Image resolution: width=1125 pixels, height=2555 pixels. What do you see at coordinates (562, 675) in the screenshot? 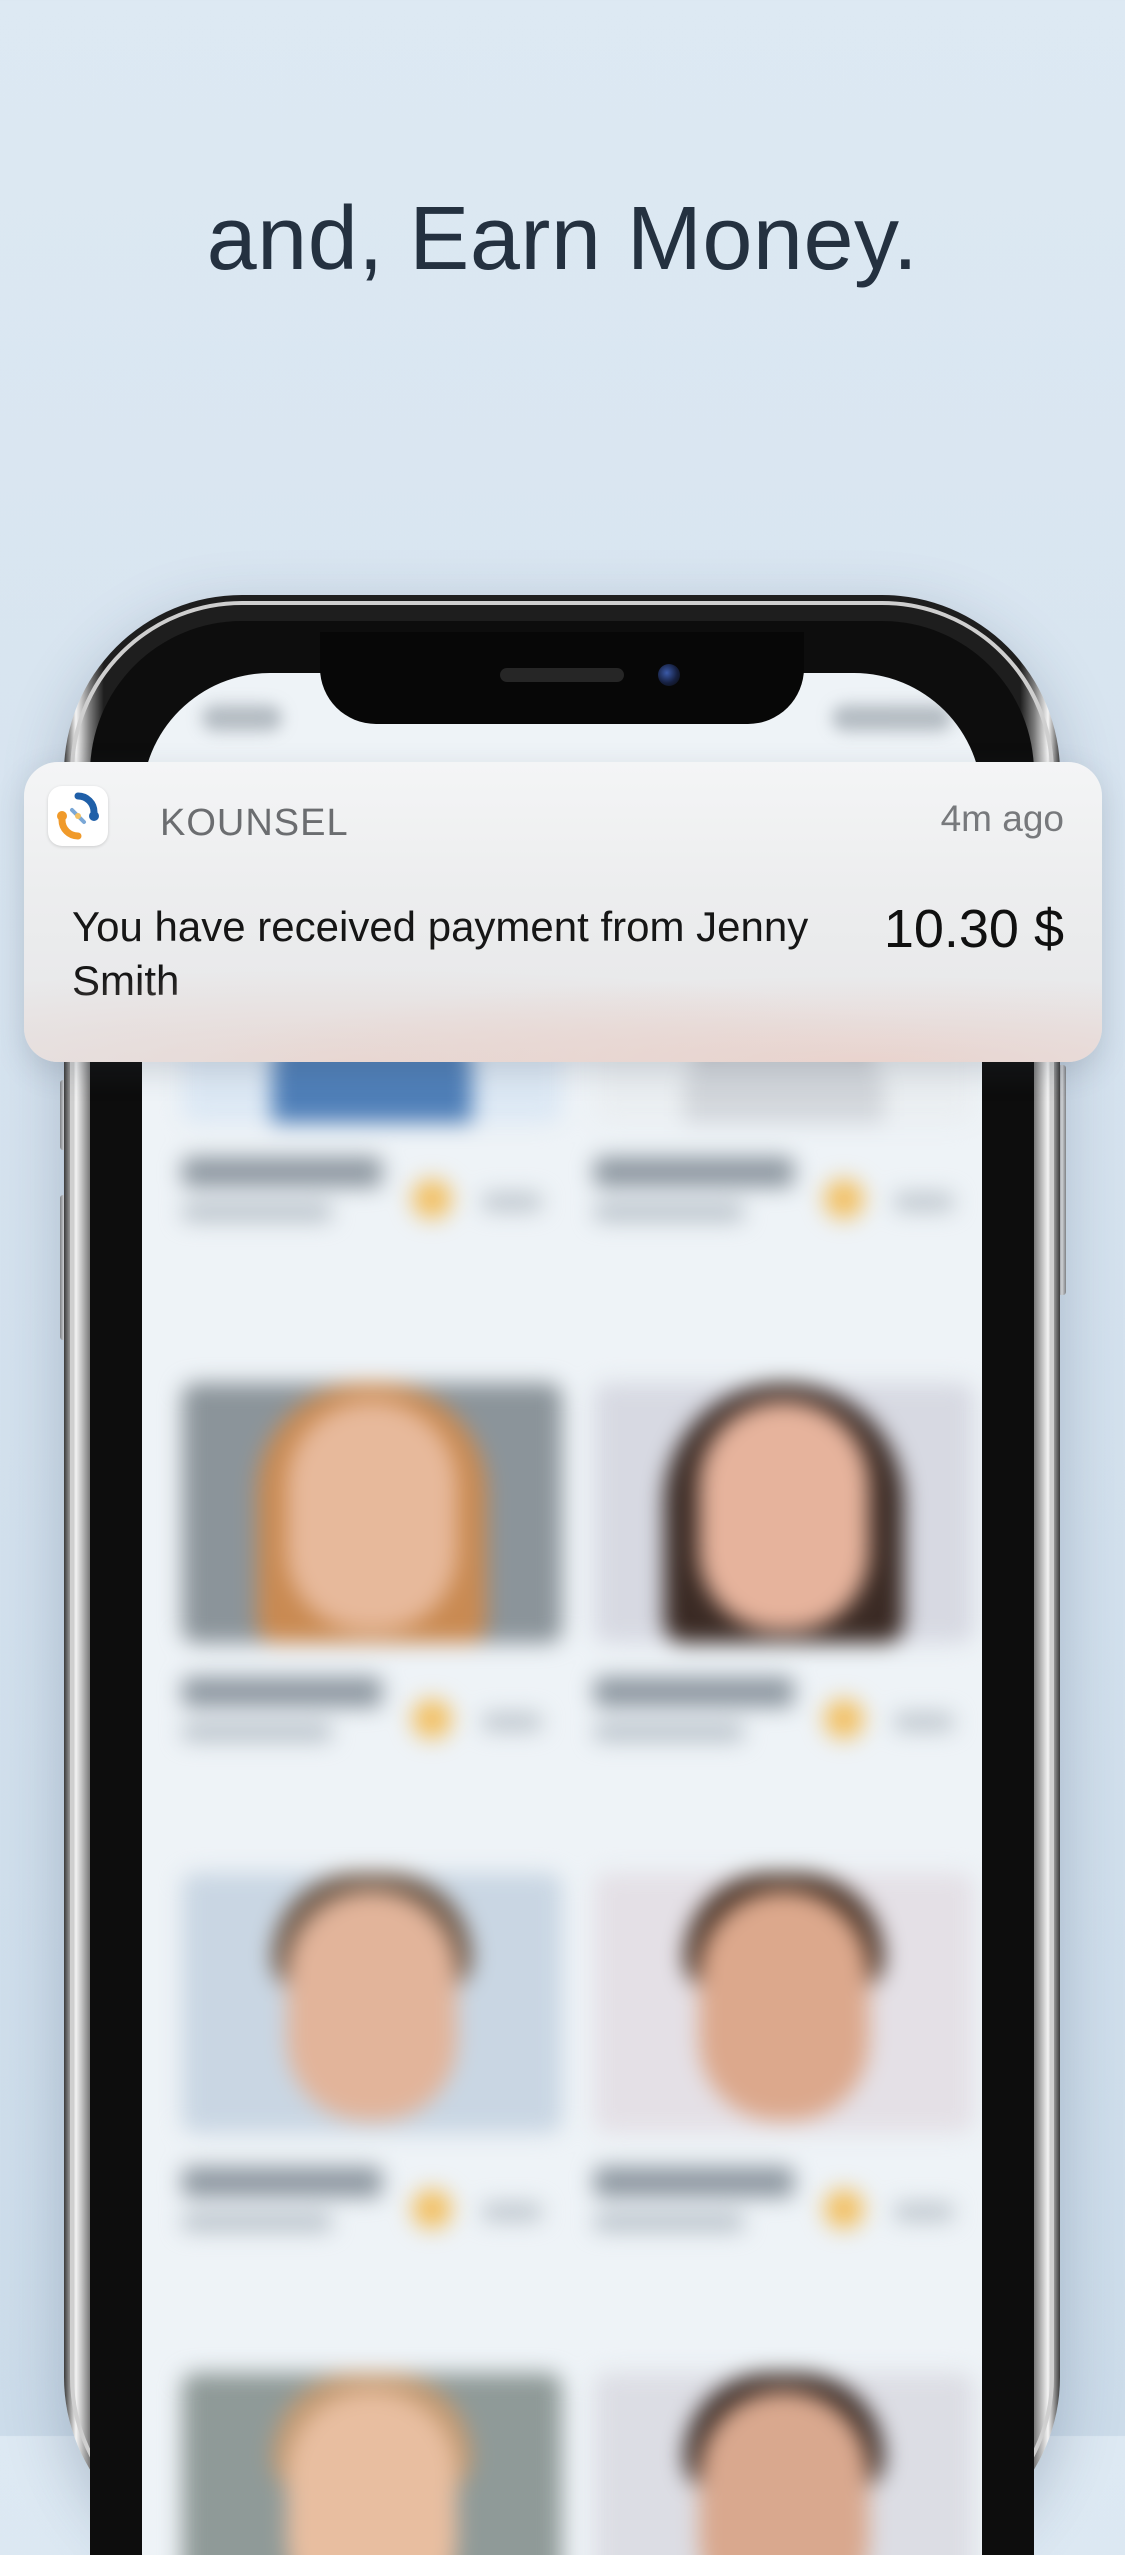
I see `speaker-grille` at bounding box center [562, 675].